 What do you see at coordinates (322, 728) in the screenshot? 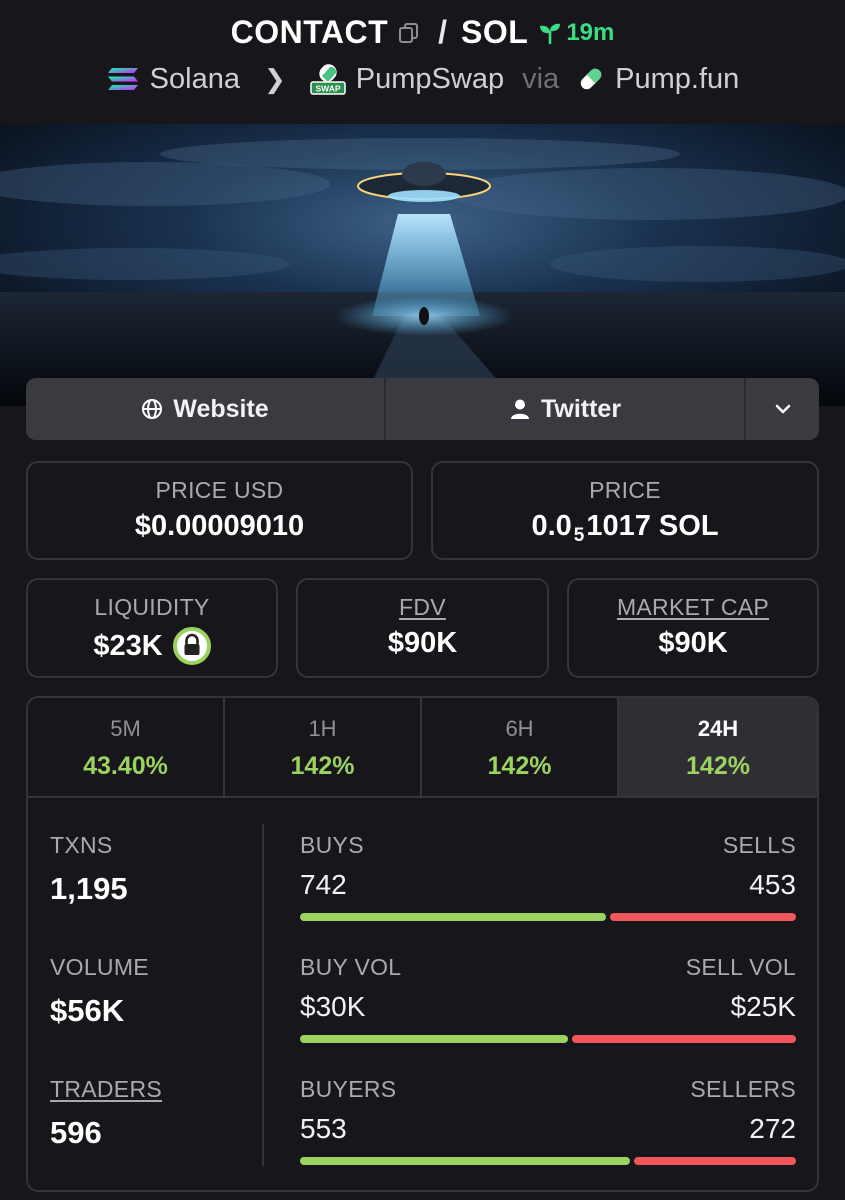
I see `tab-label: 1H` at bounding box center [322, 728].